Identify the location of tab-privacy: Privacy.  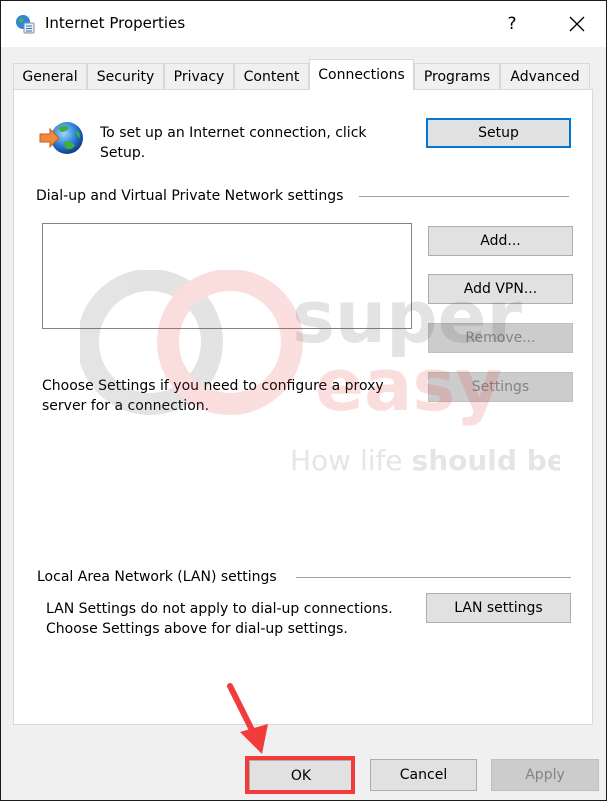
(199, 76).